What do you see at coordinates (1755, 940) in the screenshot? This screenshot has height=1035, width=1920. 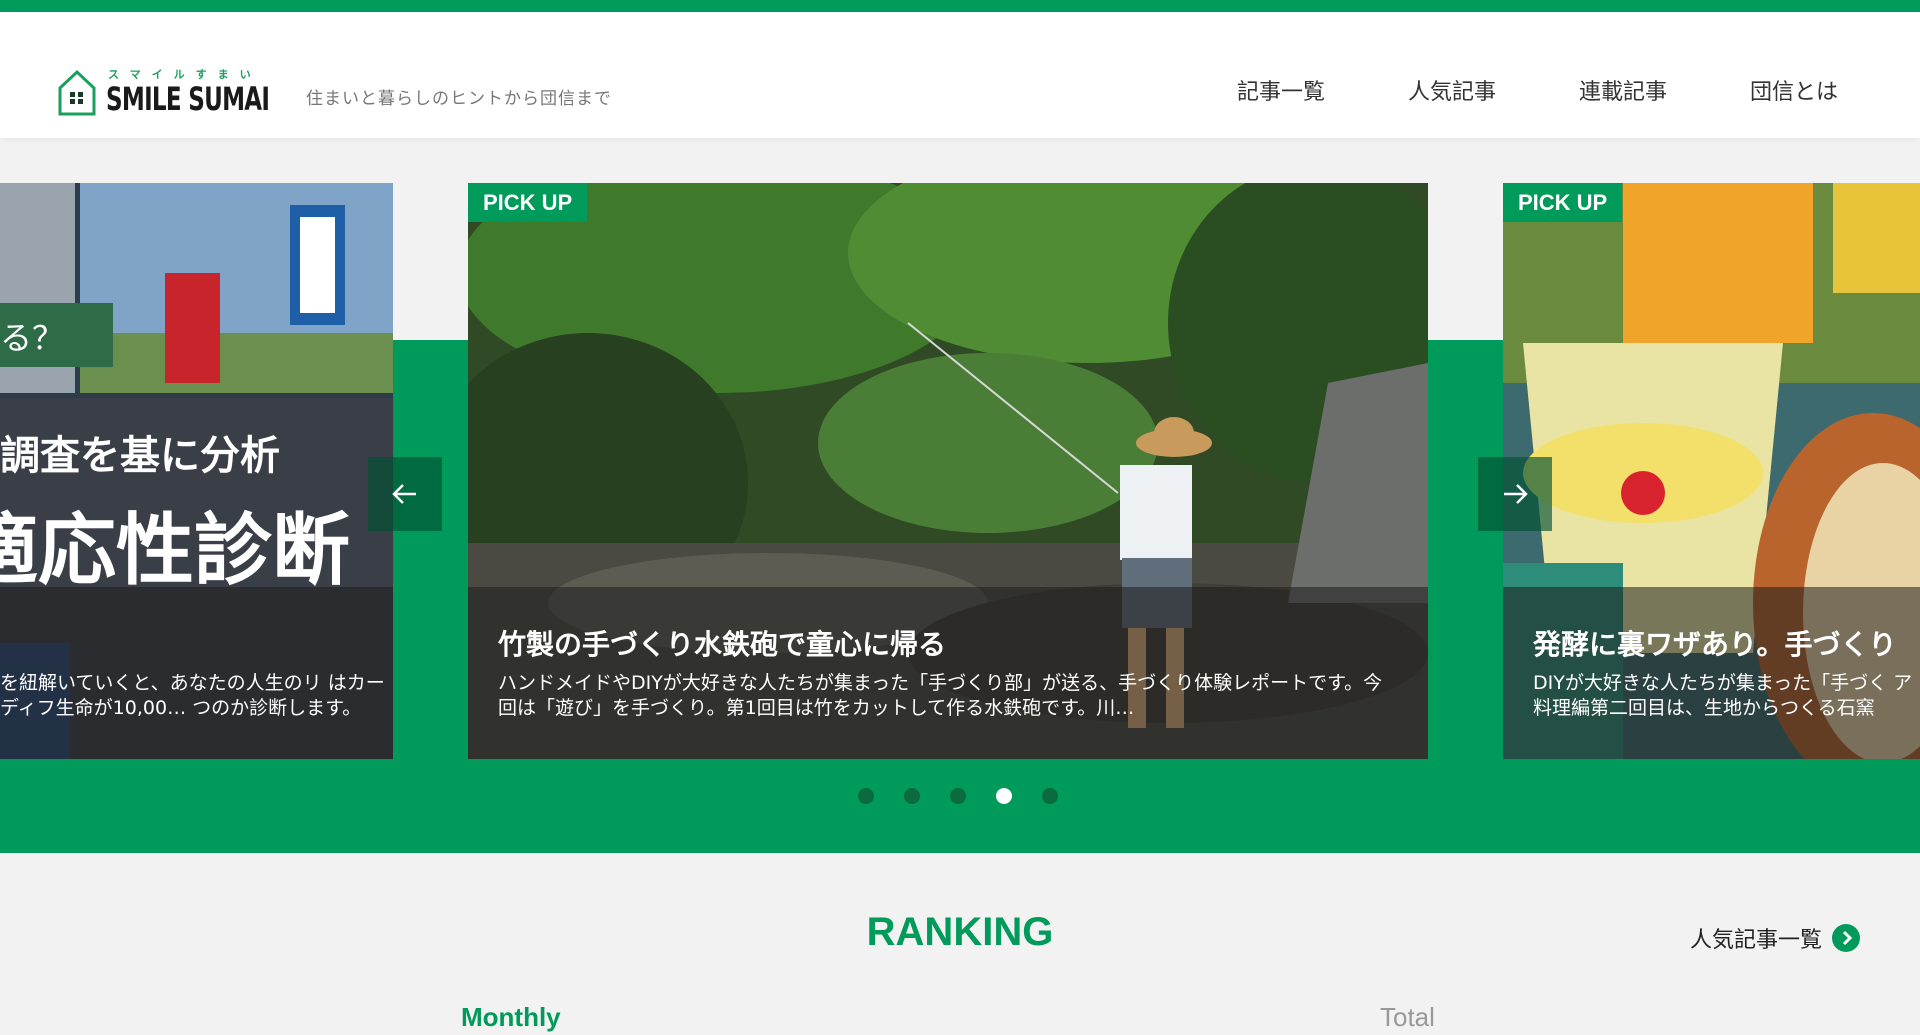 I see `popular-articles-link-label: 人気記事一覧` at bounding box center [1755, 940].